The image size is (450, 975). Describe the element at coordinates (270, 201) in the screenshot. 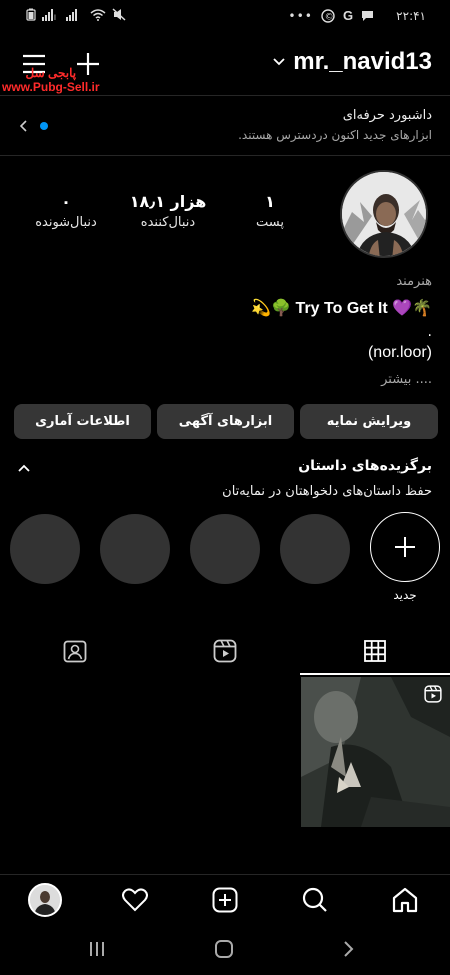

I see `stat-posts-value: ۱` at that location.